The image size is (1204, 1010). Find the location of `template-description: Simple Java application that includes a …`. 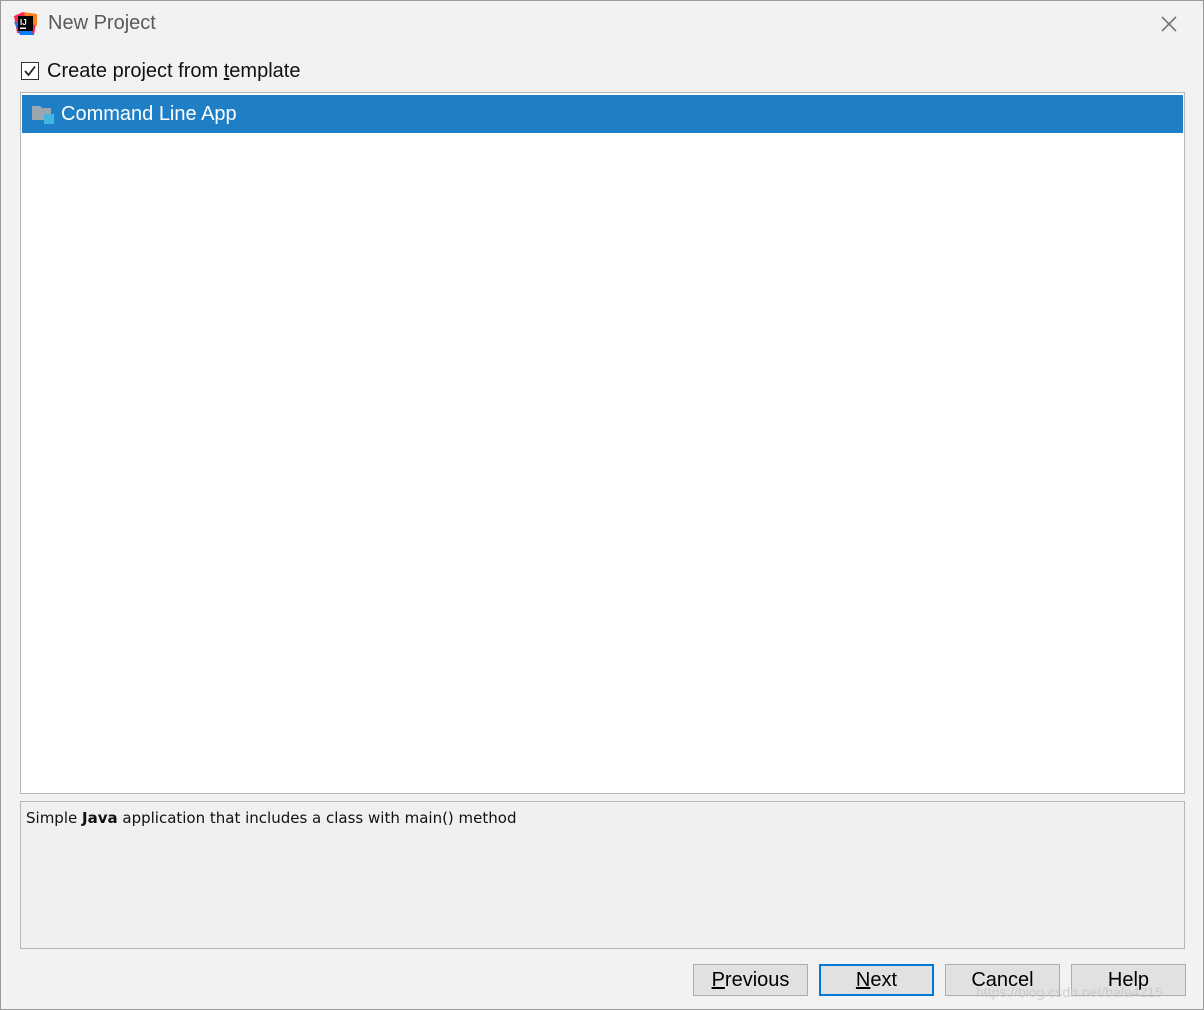

template-description: Simple Java application that includes a … is located at coordinates (602, 875).